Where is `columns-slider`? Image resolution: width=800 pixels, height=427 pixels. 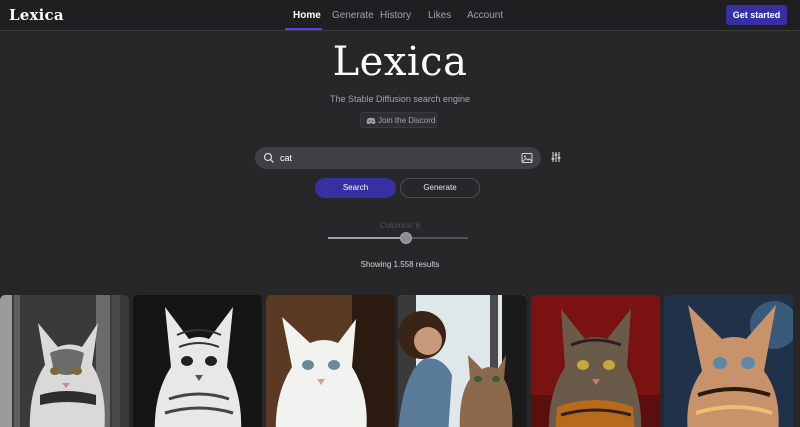 columns-slider is located at coordinates (398, 238).